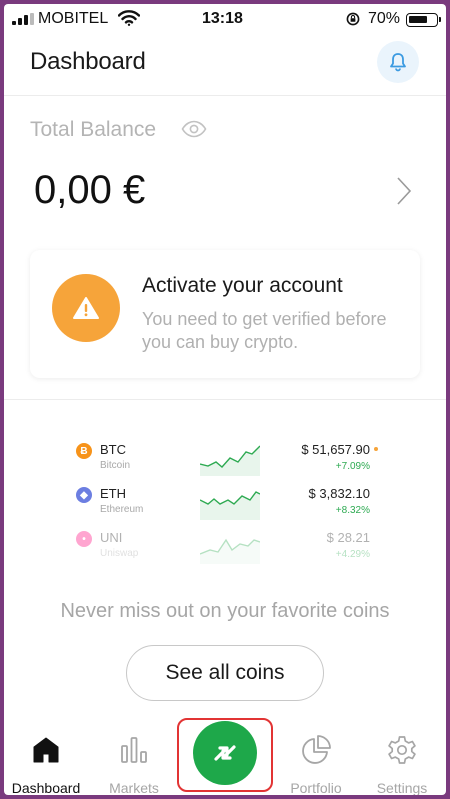  What do you see at coordinates (134, 750) in the screenshot?
I see `bar-chart-icon` at bounding box center [134, 750].